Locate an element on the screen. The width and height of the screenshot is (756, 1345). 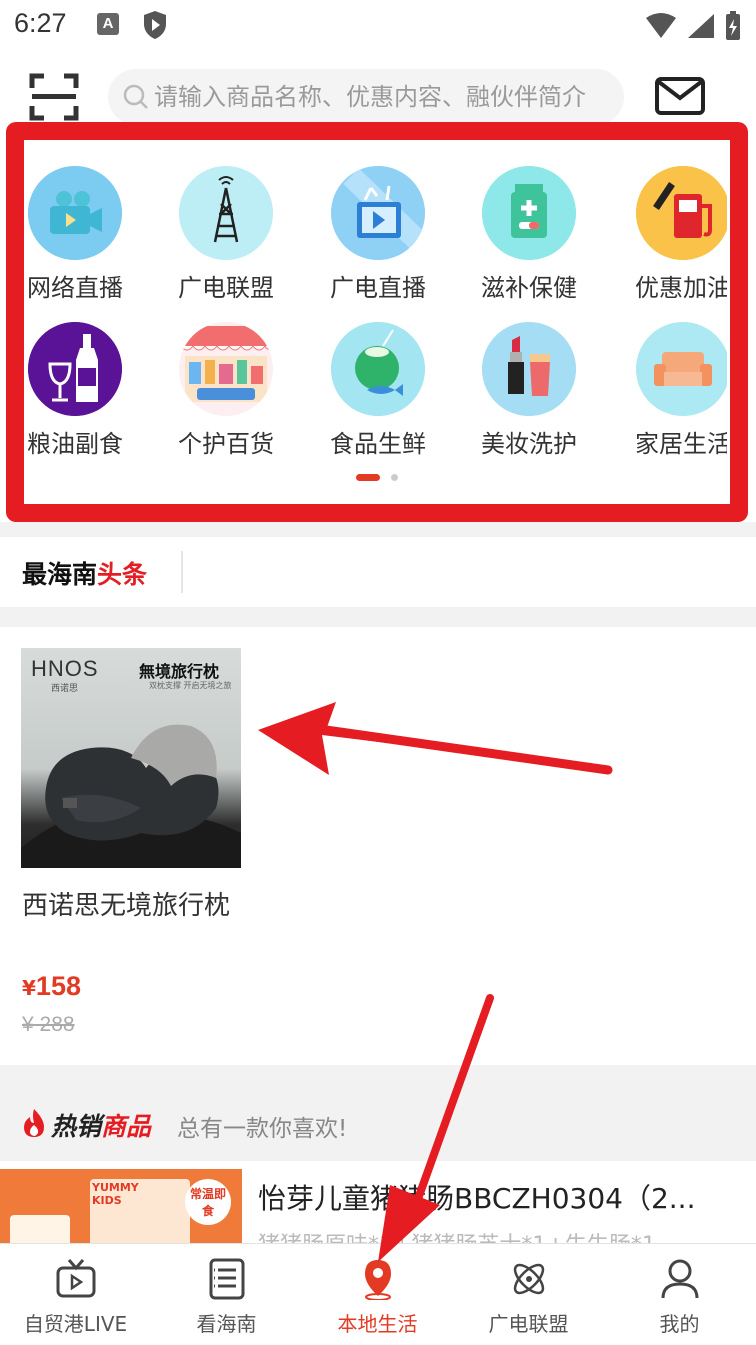
notification-a-icon: A is located at coordinates (108, 24).